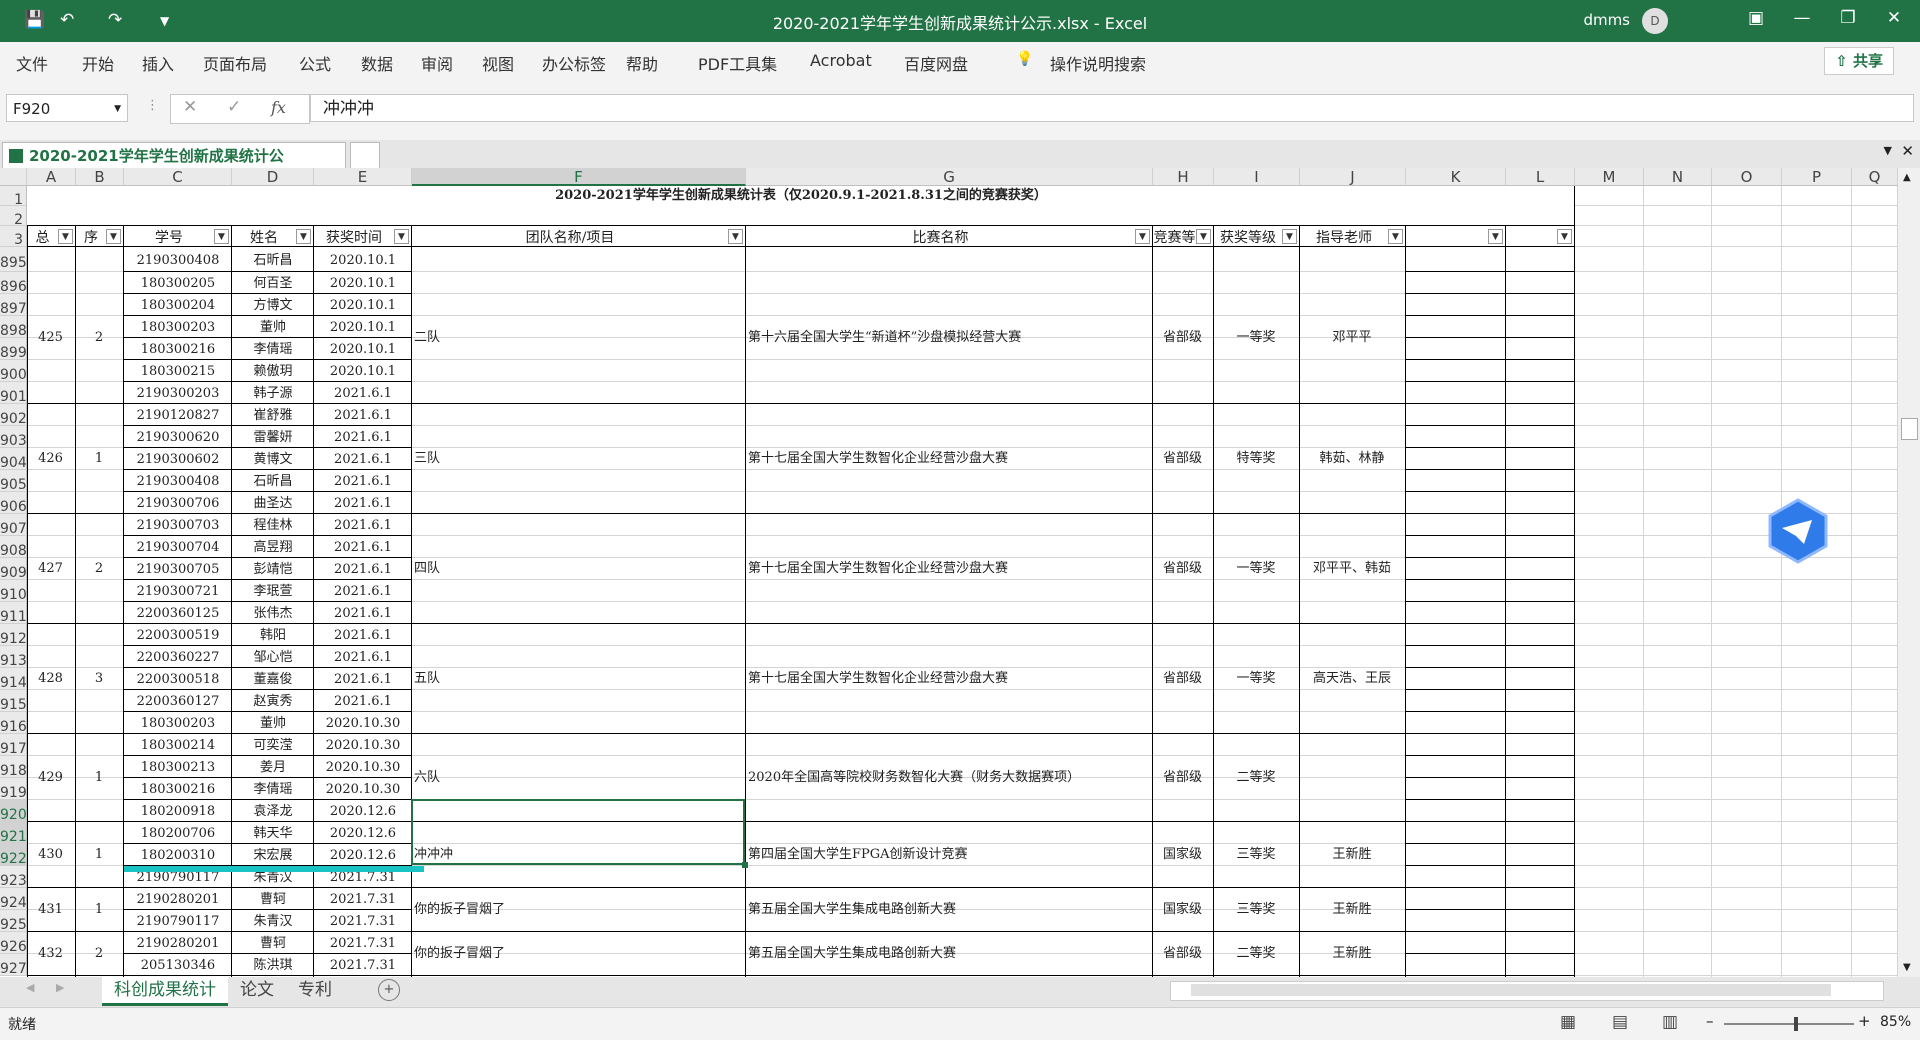  I want to click on cell-D: 赖傲玥, so click(273, 371).